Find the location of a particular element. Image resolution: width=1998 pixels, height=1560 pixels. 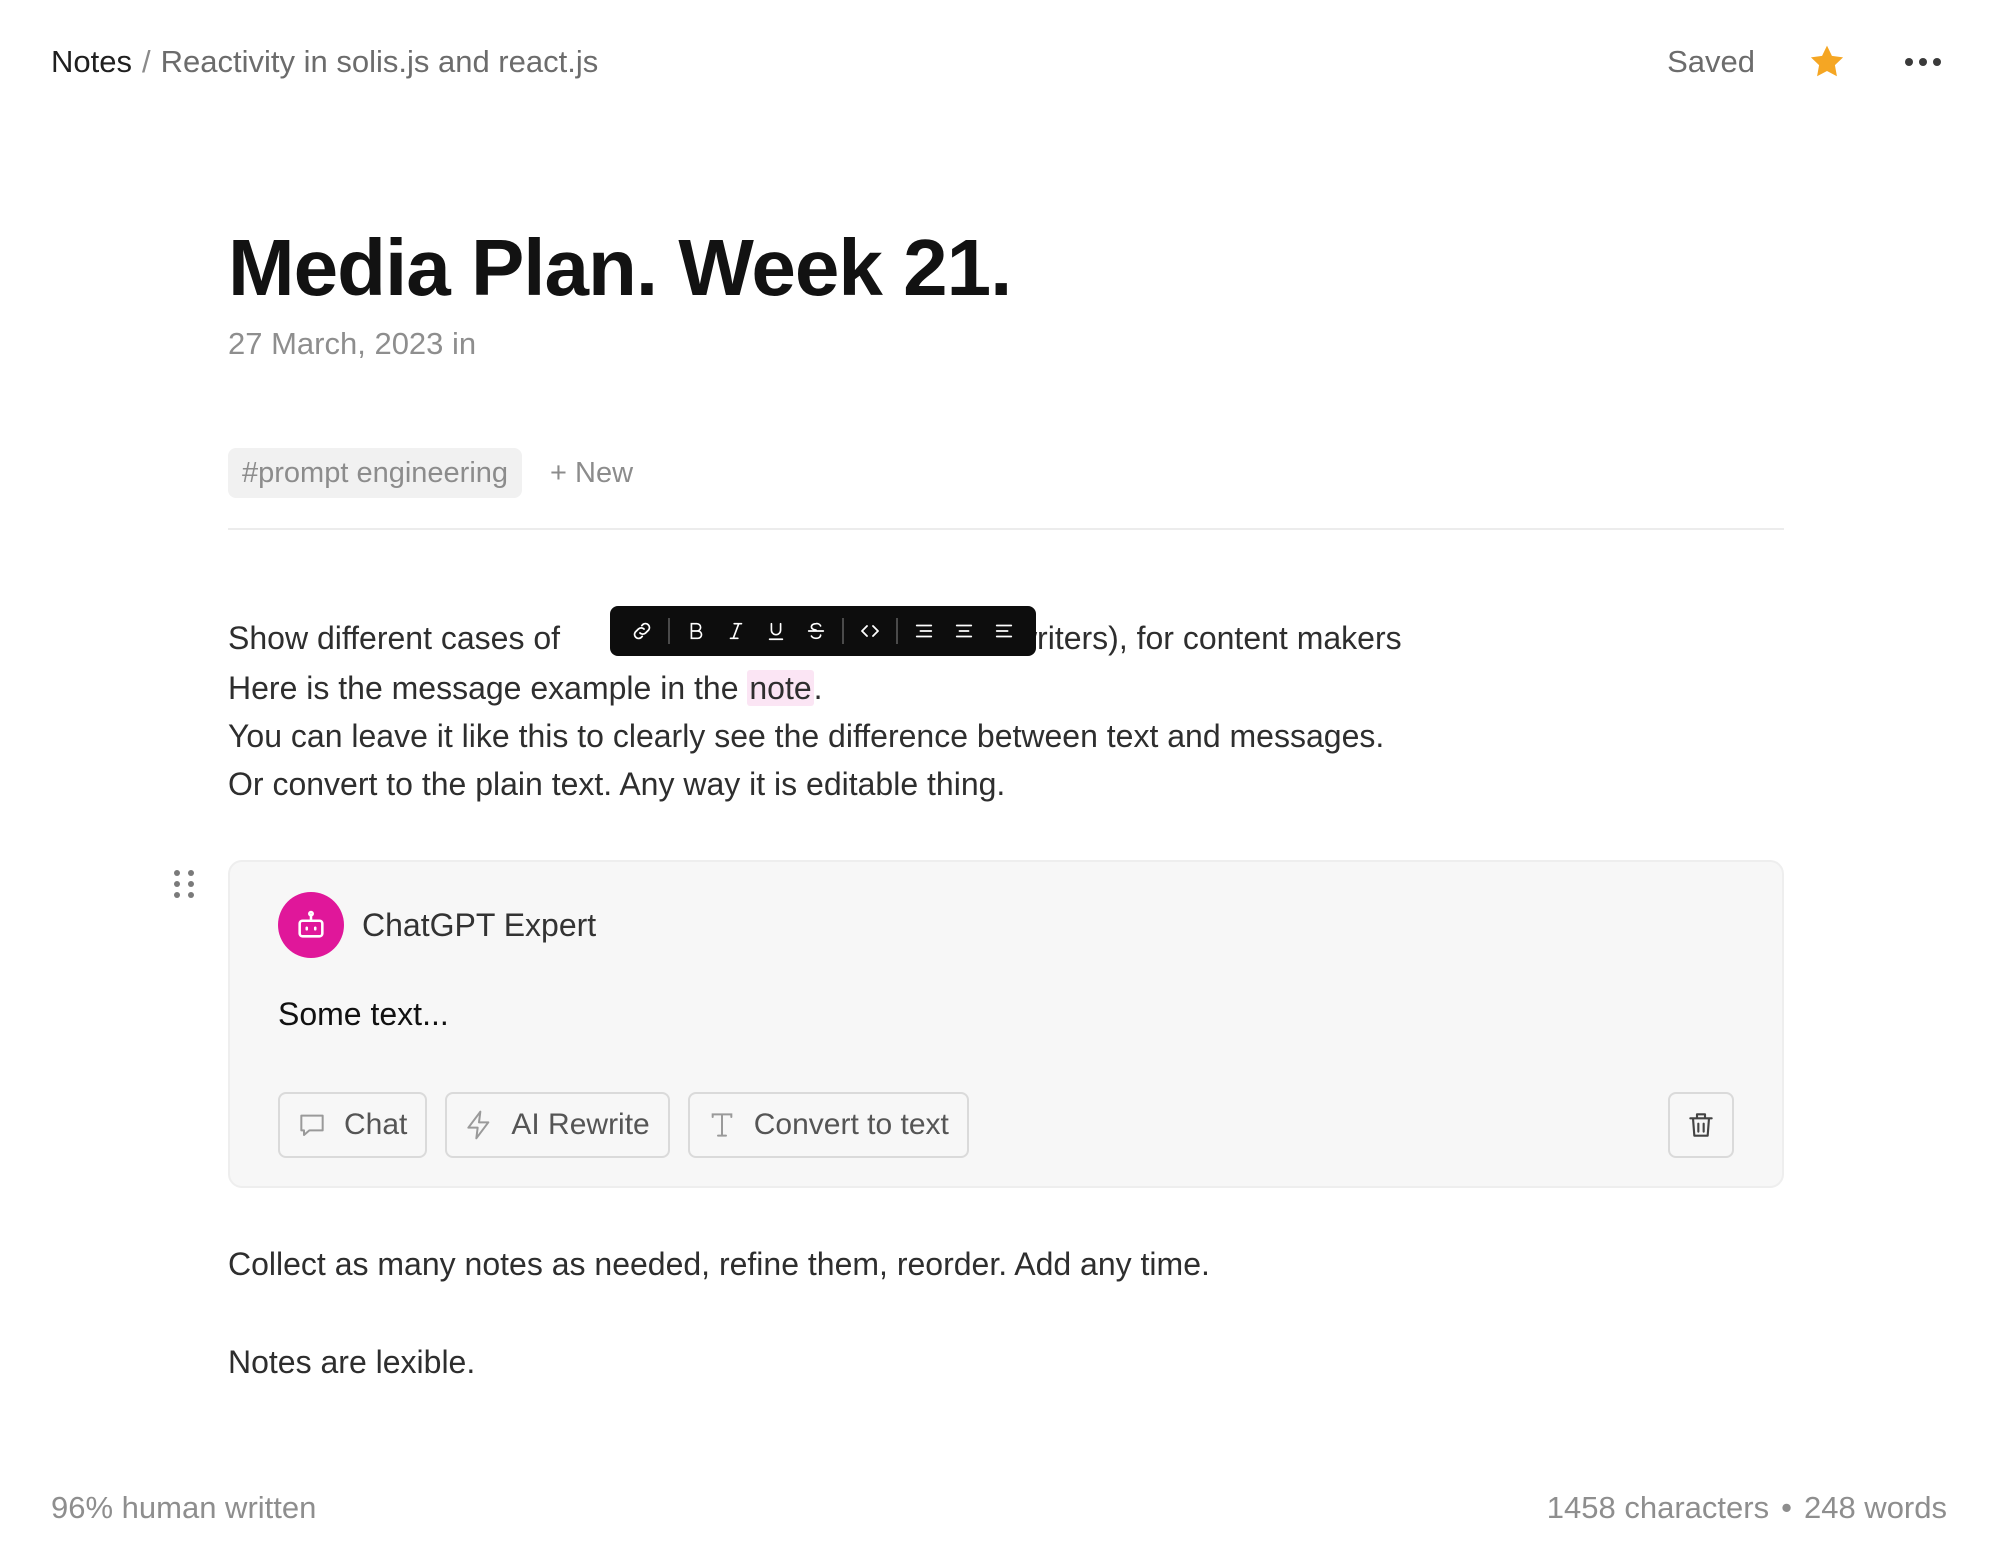

paragraph-after-card-2: Notes are lexible. is located at coordinates (351, 1362).